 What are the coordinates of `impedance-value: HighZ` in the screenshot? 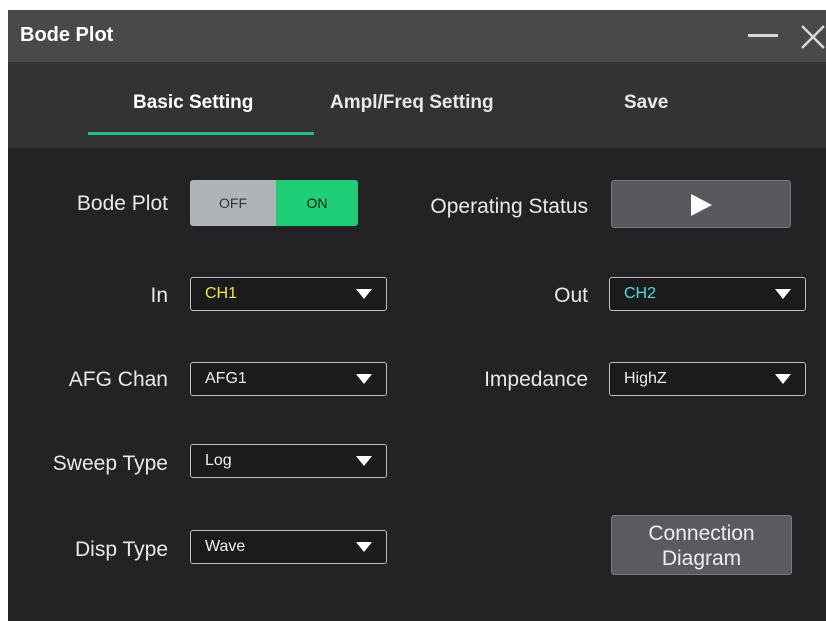 It's located at (645, 378).